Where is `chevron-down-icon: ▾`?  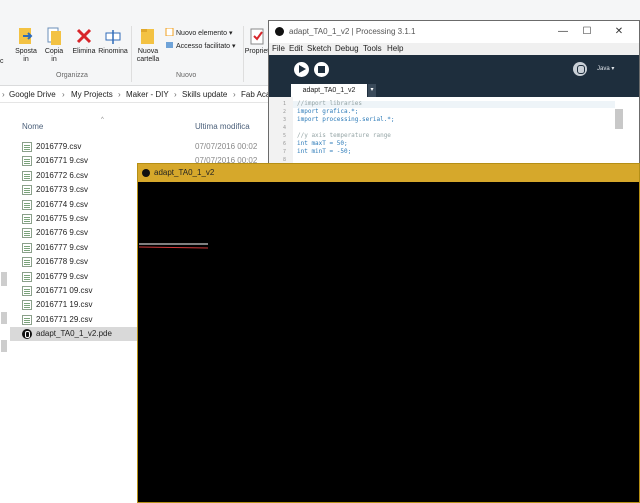 chevron-down-icon: ▾ is located at coordinates (234, 46).